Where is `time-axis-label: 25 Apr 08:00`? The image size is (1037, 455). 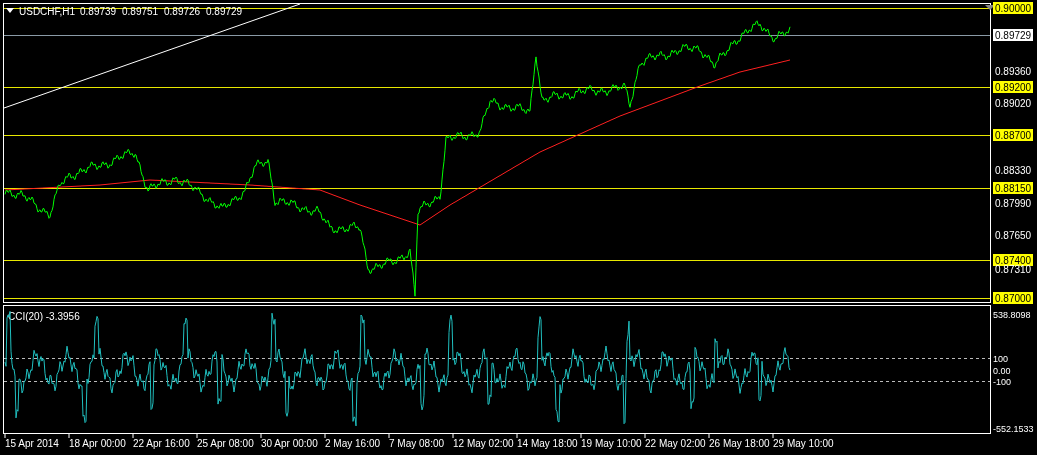 time-axis-label: 25 Apr 08:00 is located at coordinates (225, 443).